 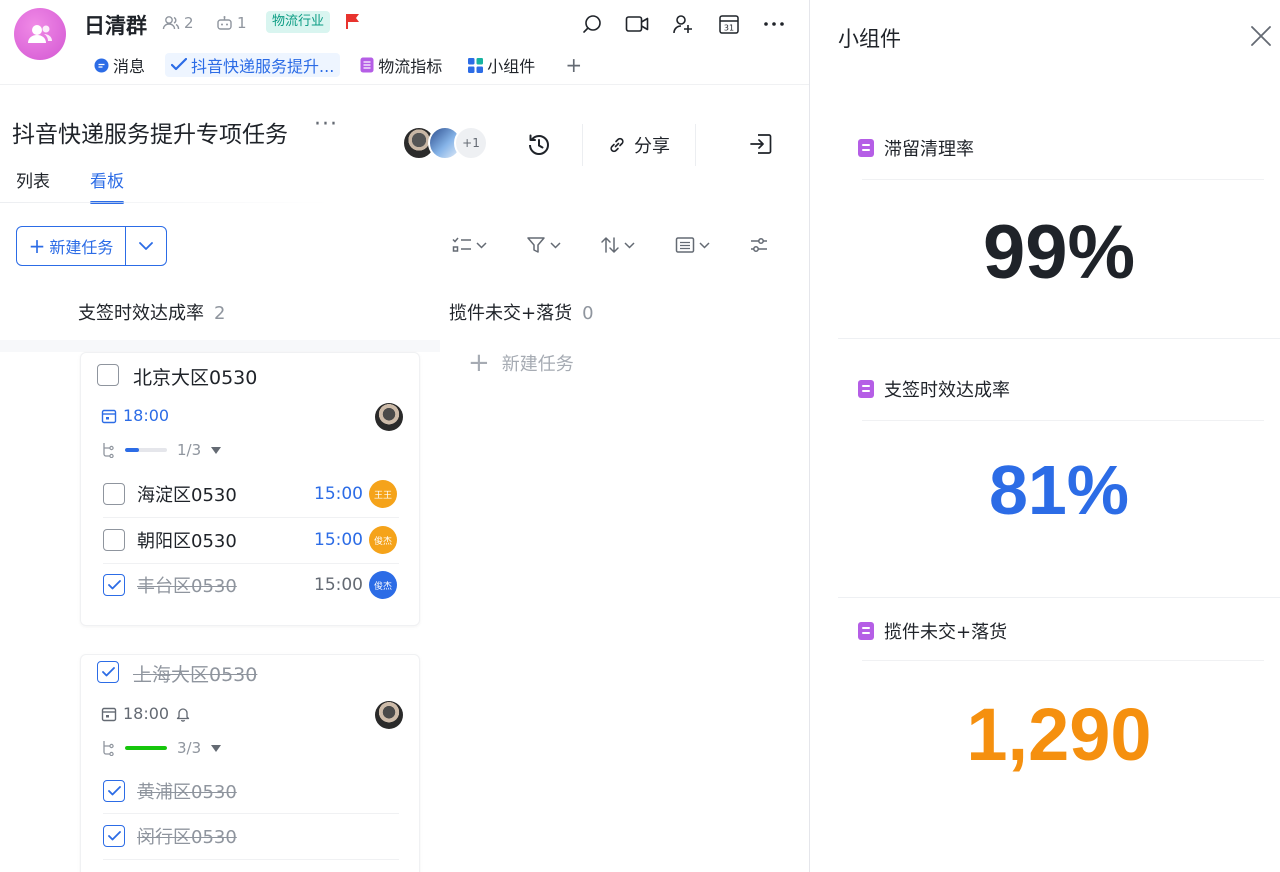 I want to click on widget-value: 99%, so click(x=1059, y=252).